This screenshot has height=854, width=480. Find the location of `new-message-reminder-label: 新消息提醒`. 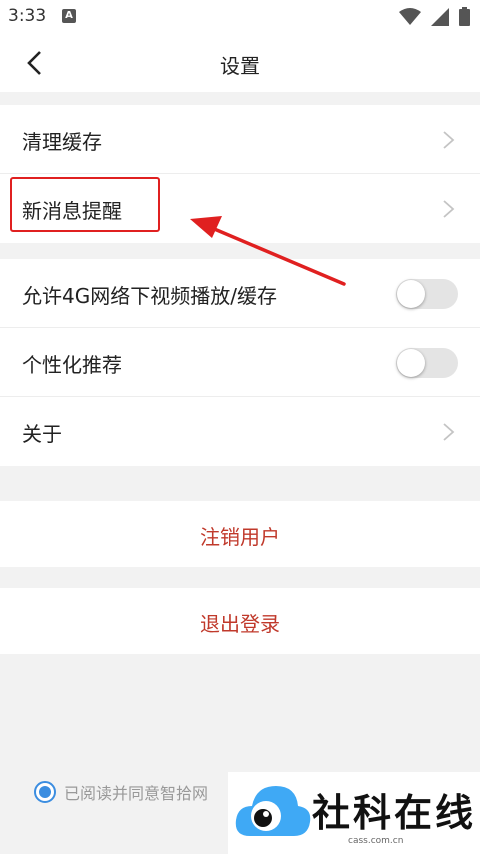

new-message-reminder-label: 新消息提醒 is located at coordinates (72, 211).